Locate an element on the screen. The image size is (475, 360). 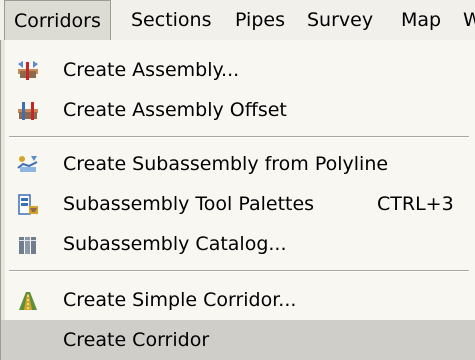
menu-item-label: Subassembly Tool Palettes is located at coordinates (189, 204).